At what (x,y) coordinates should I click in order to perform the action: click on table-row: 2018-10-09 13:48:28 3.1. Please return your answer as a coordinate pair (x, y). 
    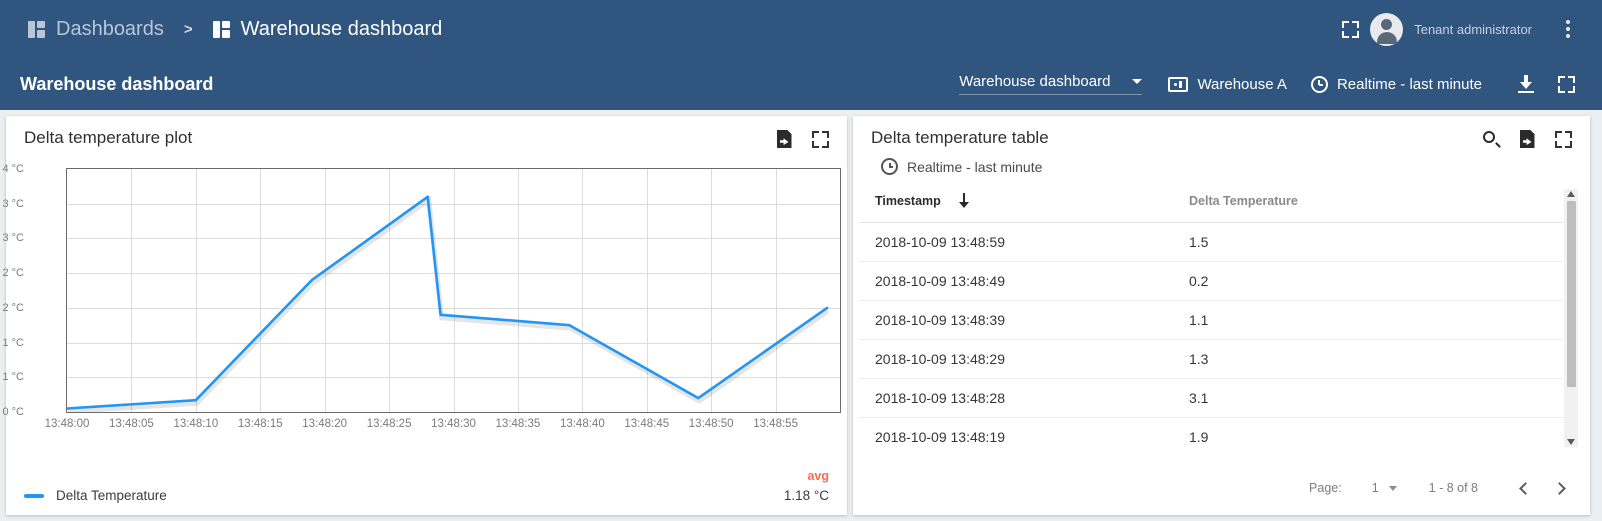
    Looking at the image, I should click on (1218, 398).